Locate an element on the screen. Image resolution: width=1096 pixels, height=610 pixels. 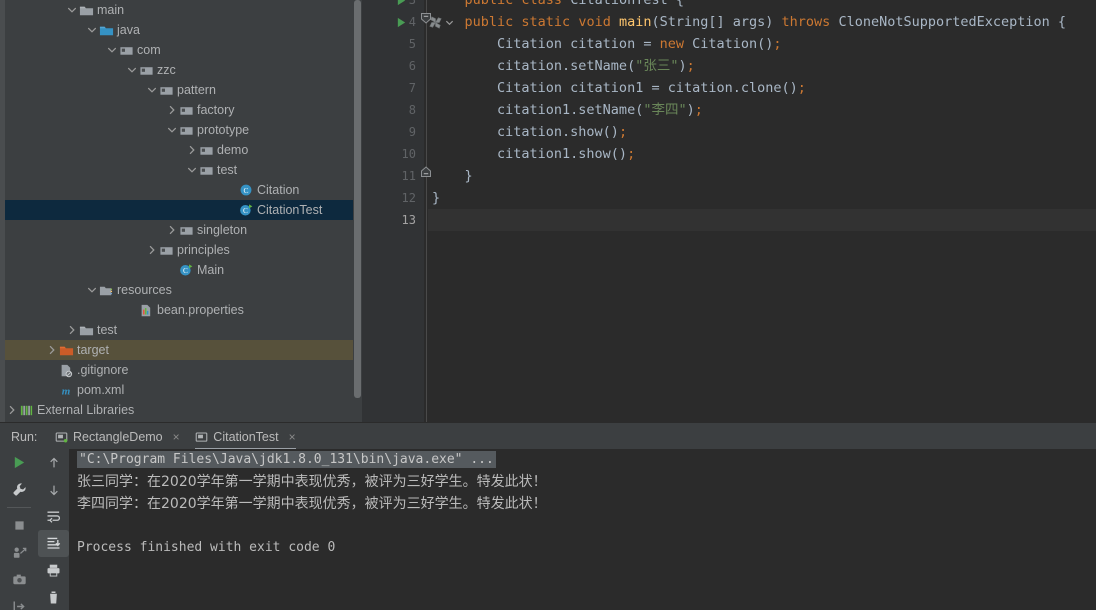
tree-node-zzc: zzc is located at coordinates (179, 70).